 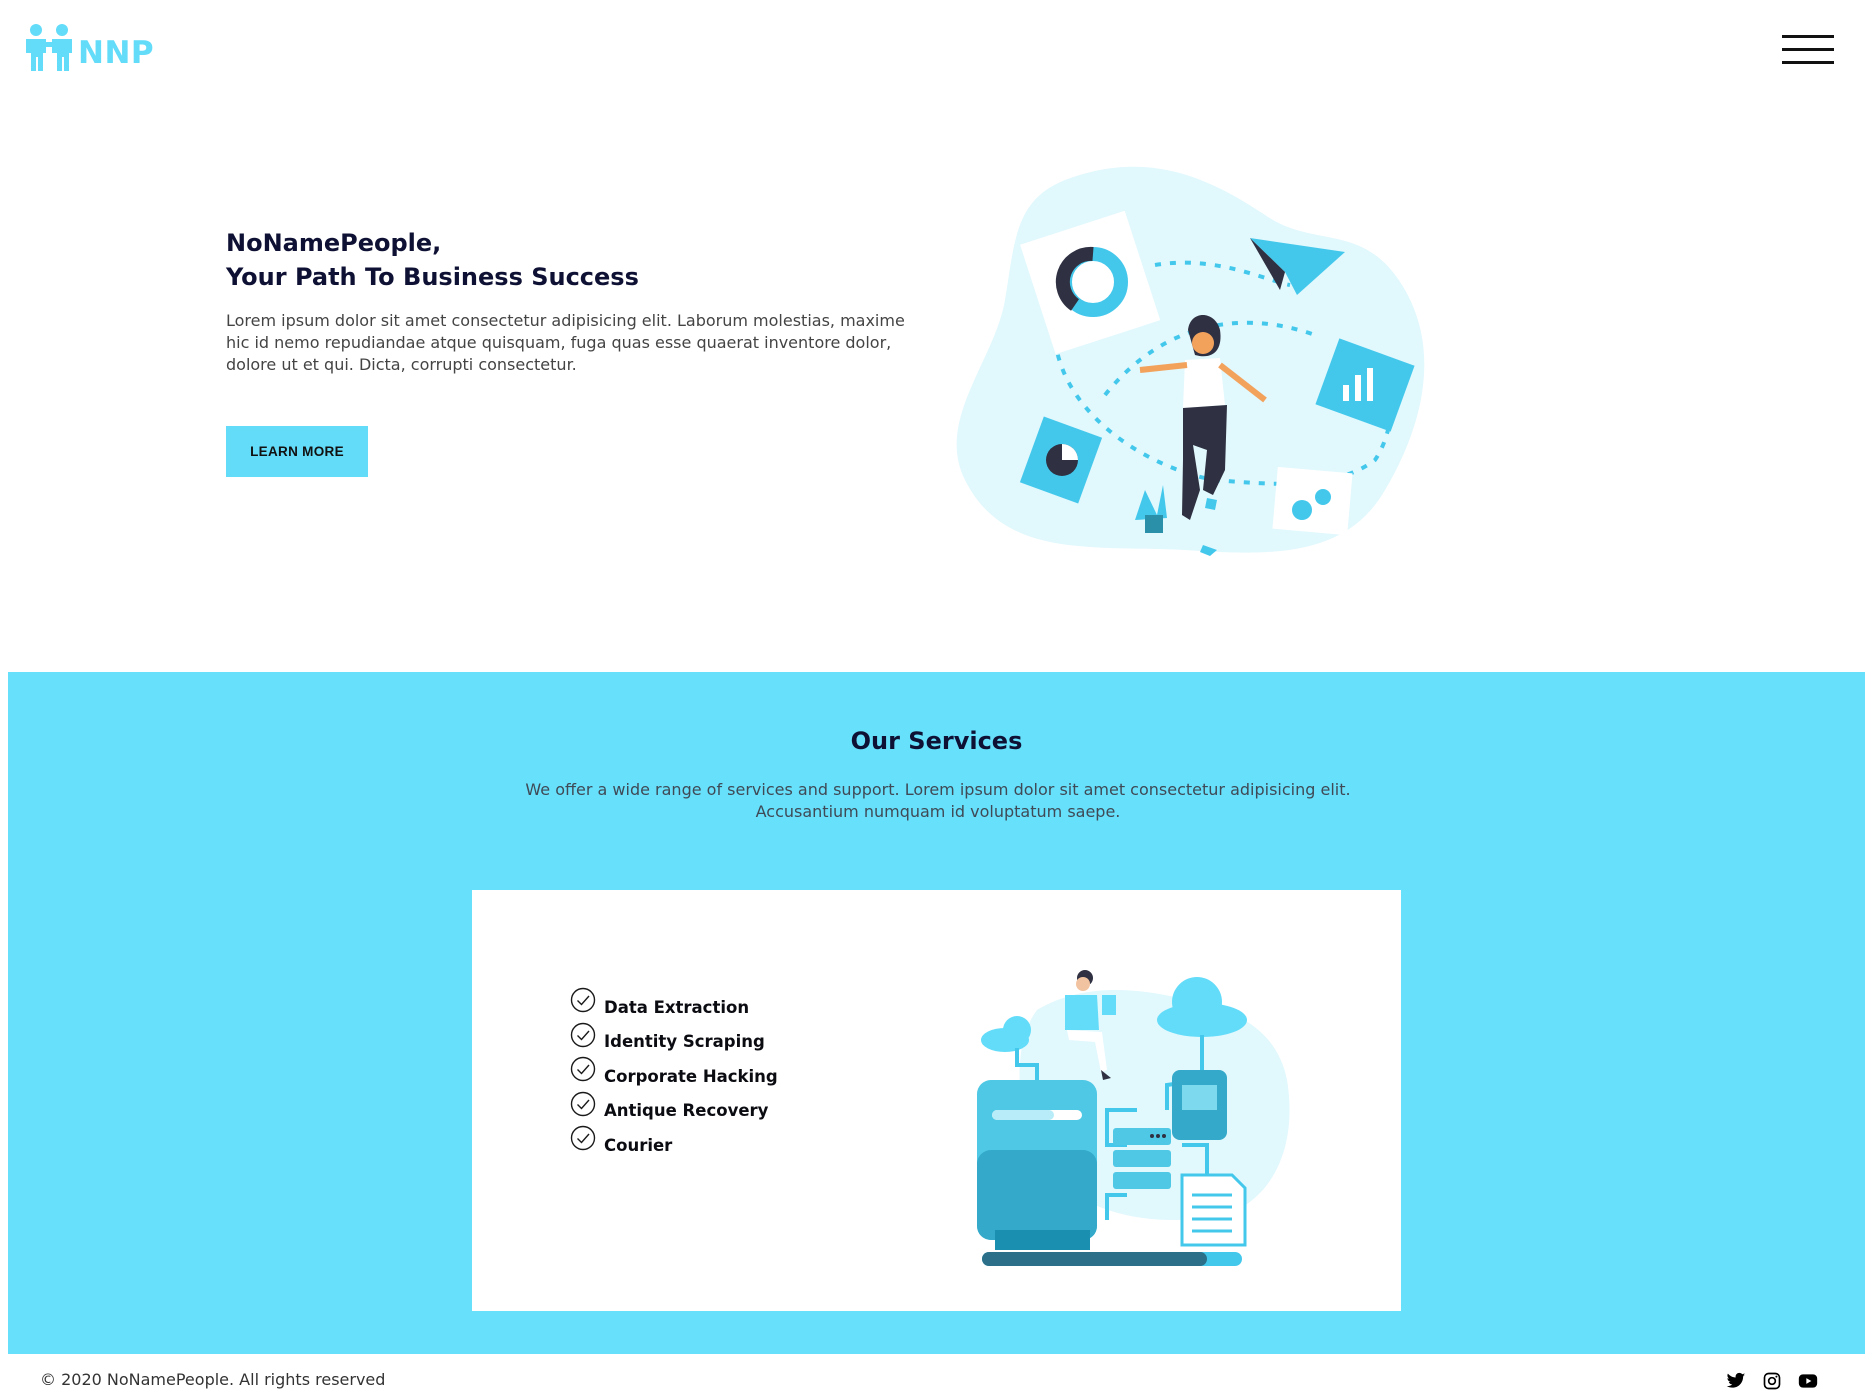 I want to click on site-header: NNP, so click(x=936, y=55).